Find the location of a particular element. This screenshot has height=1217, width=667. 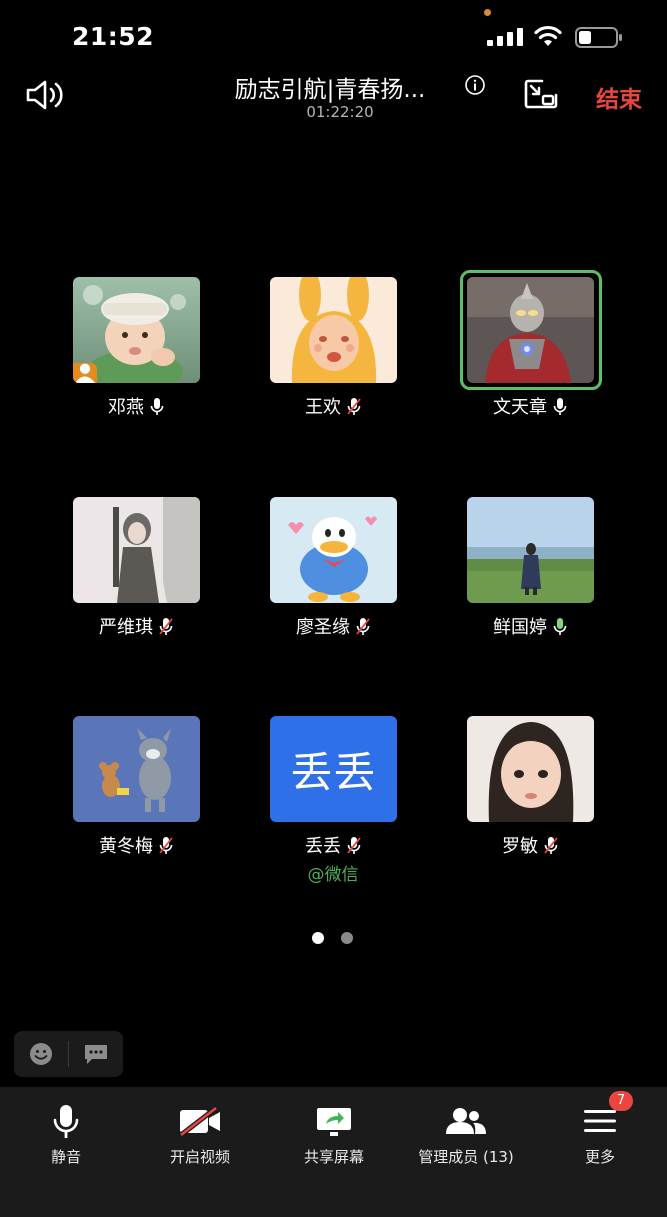

info-icon is located at coordinates (475, 85).